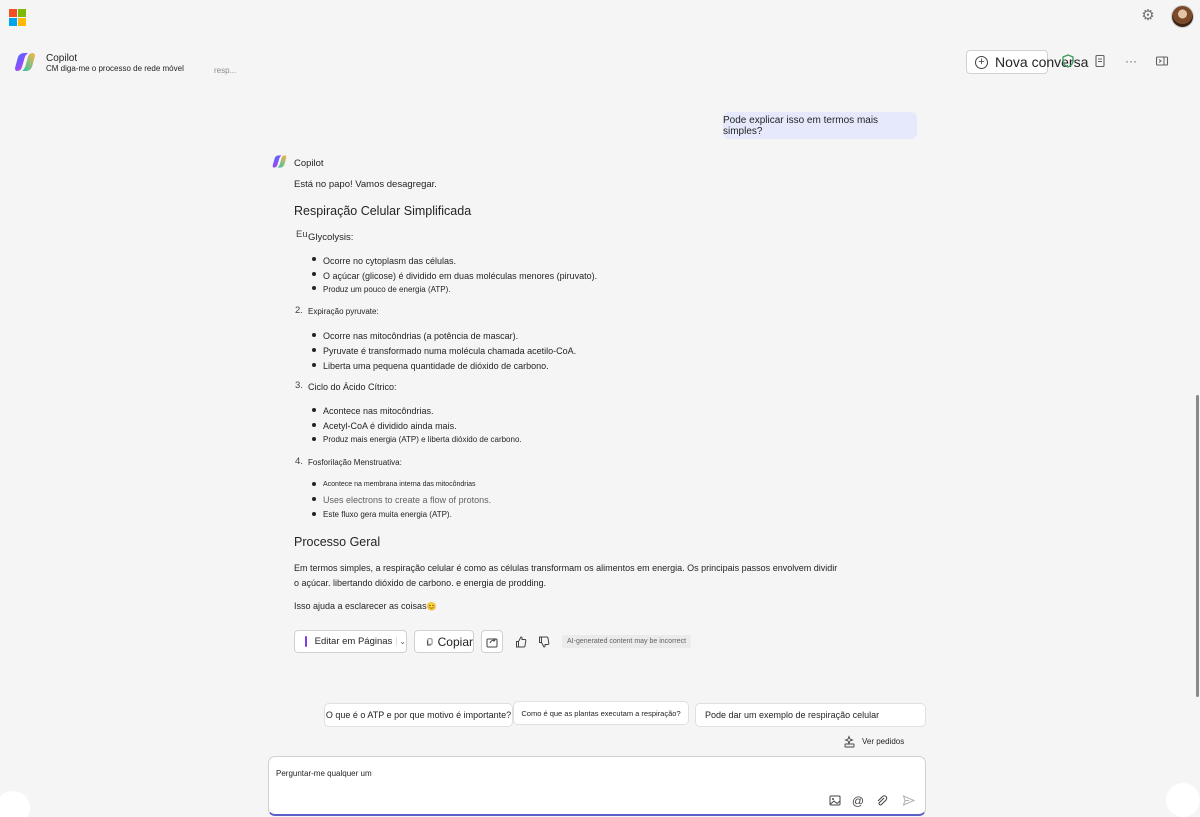 This screenshot has width=1200, height=817. What do you see at coordinates (390, 261) in the screenshot?
I see `step-bullet: Ocorre no cytoplasm das células.` at bounding box center [390, 261].